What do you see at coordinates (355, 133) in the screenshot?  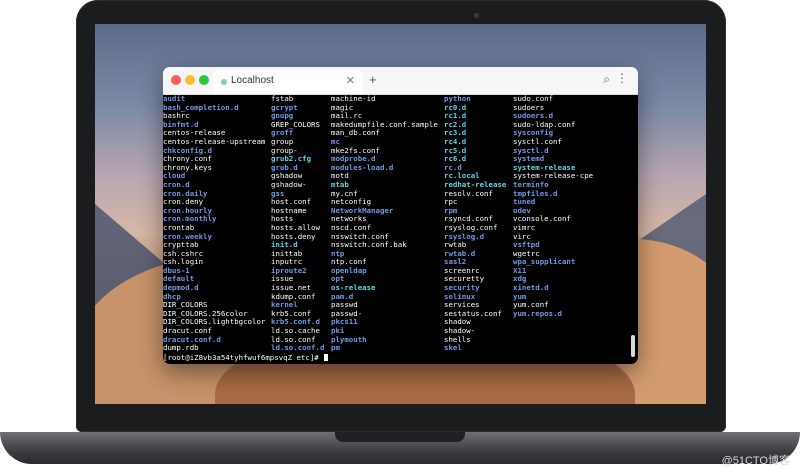 I see `terminal-entry: man_db.conf` at bounding box center [355, 133].